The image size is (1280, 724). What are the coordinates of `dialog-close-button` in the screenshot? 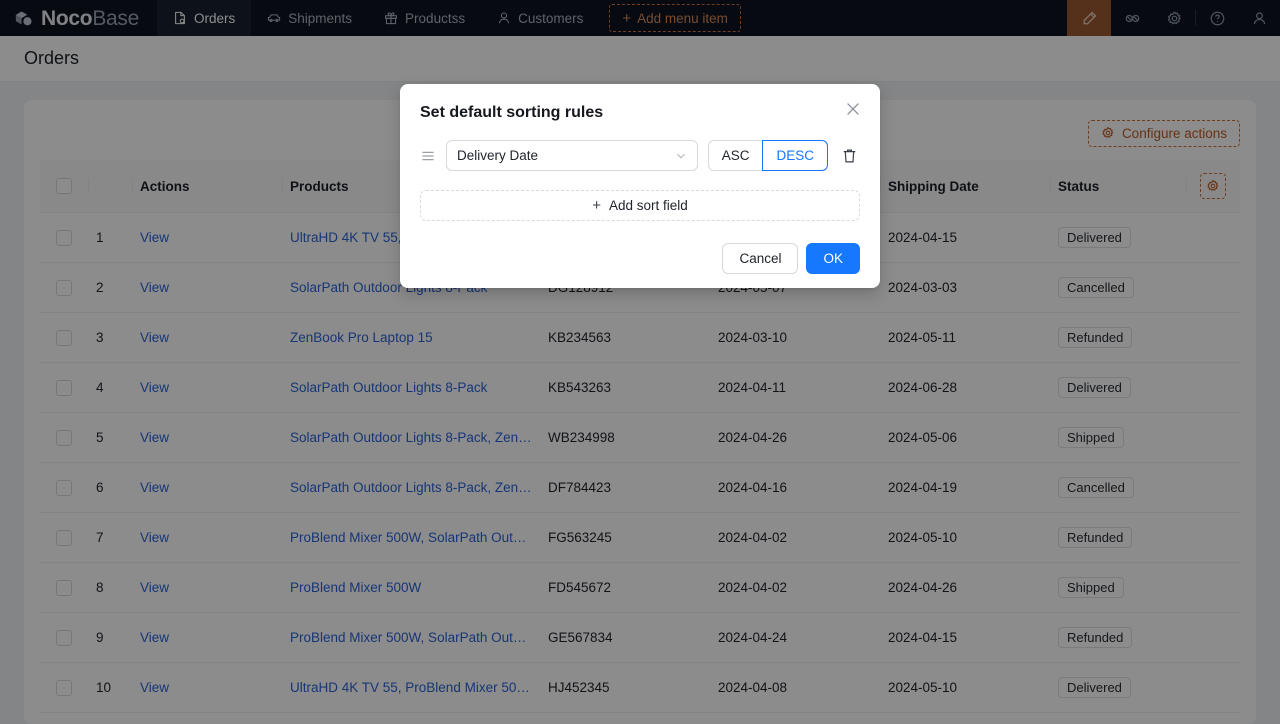 It's located at (853, 109).